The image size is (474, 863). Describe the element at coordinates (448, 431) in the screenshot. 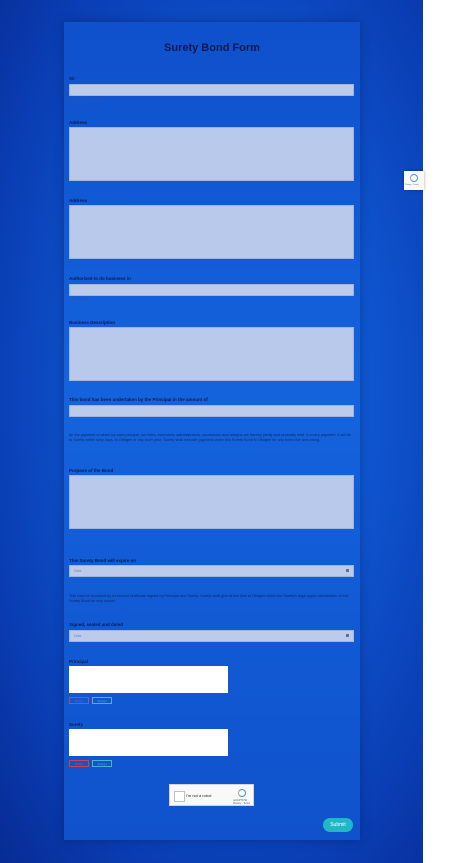

I see `page-right-margin` at that location.